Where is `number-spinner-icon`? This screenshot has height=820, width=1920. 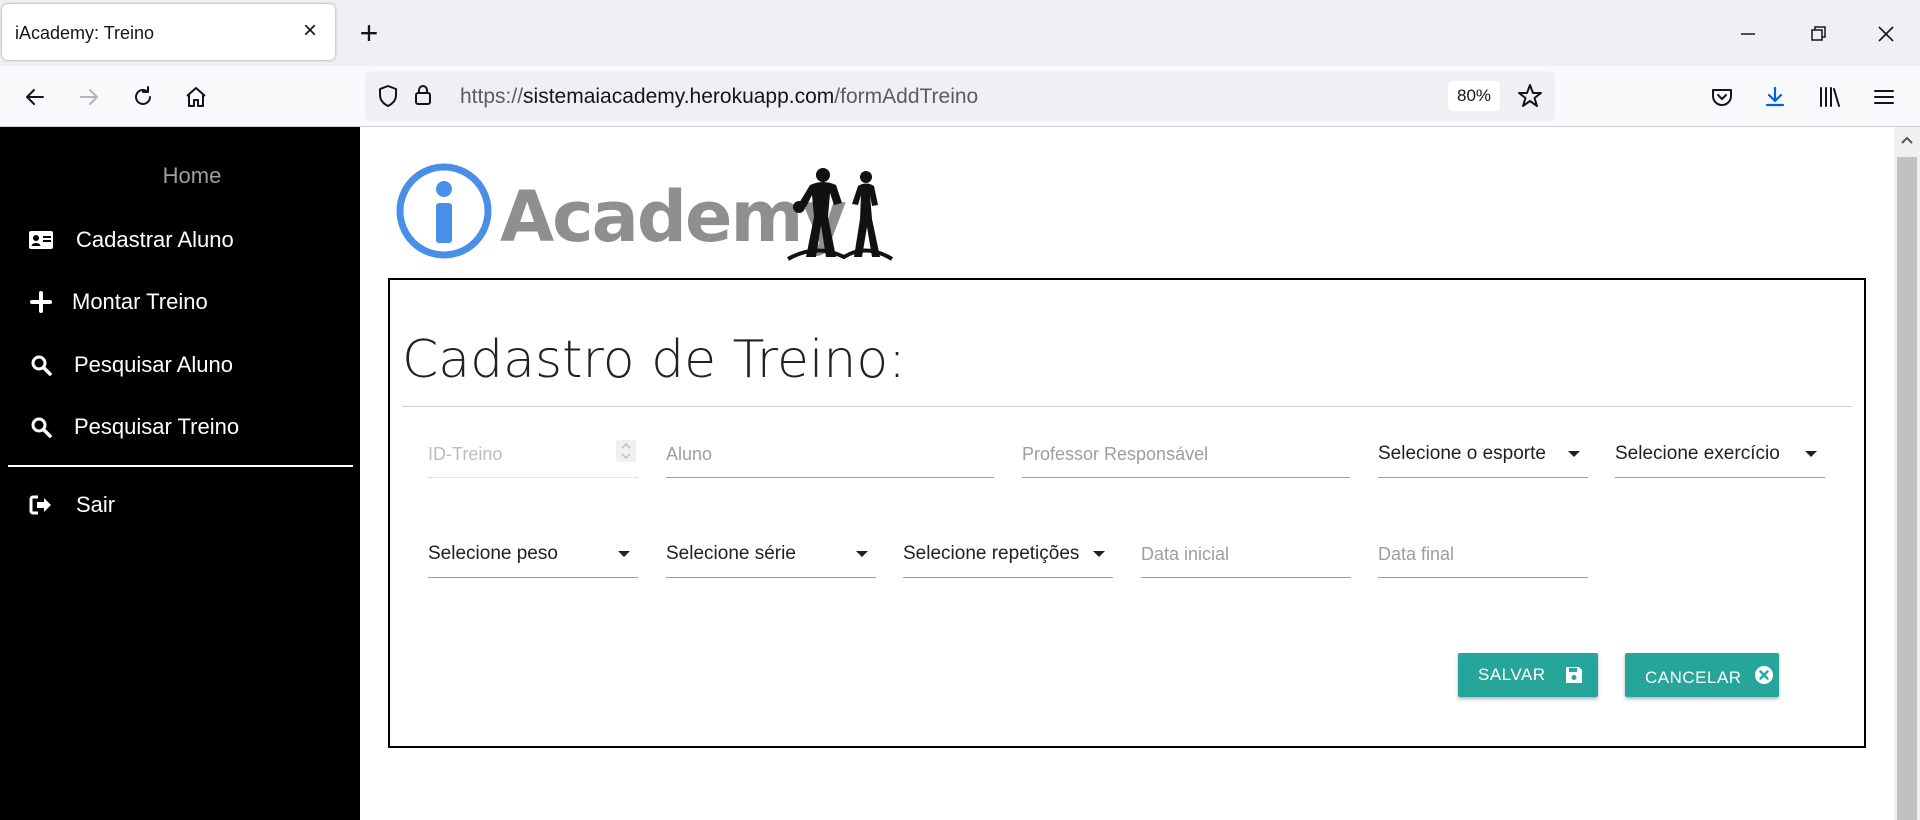
number-spinner-icon is located at coordinates (626, 451).